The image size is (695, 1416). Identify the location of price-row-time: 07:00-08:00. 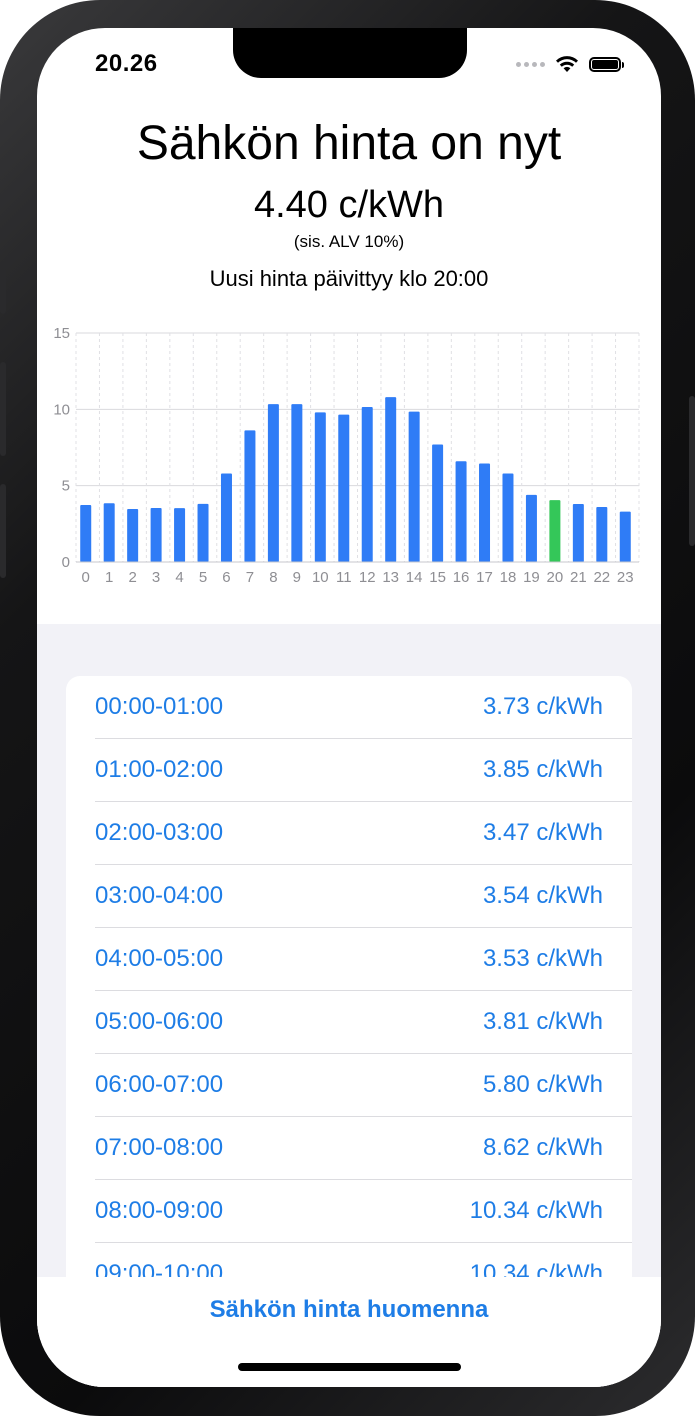
(159, 1147).